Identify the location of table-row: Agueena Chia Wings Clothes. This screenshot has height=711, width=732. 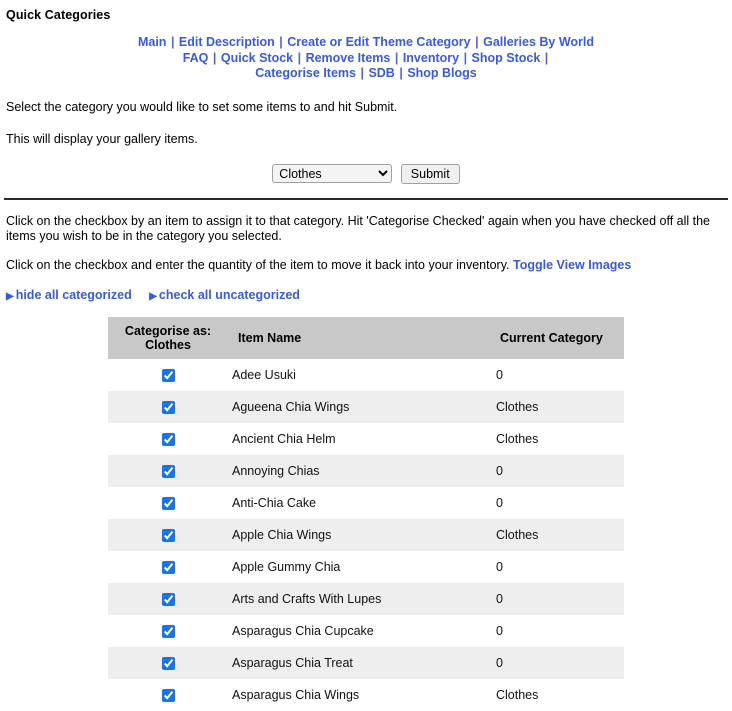
(366, 406).